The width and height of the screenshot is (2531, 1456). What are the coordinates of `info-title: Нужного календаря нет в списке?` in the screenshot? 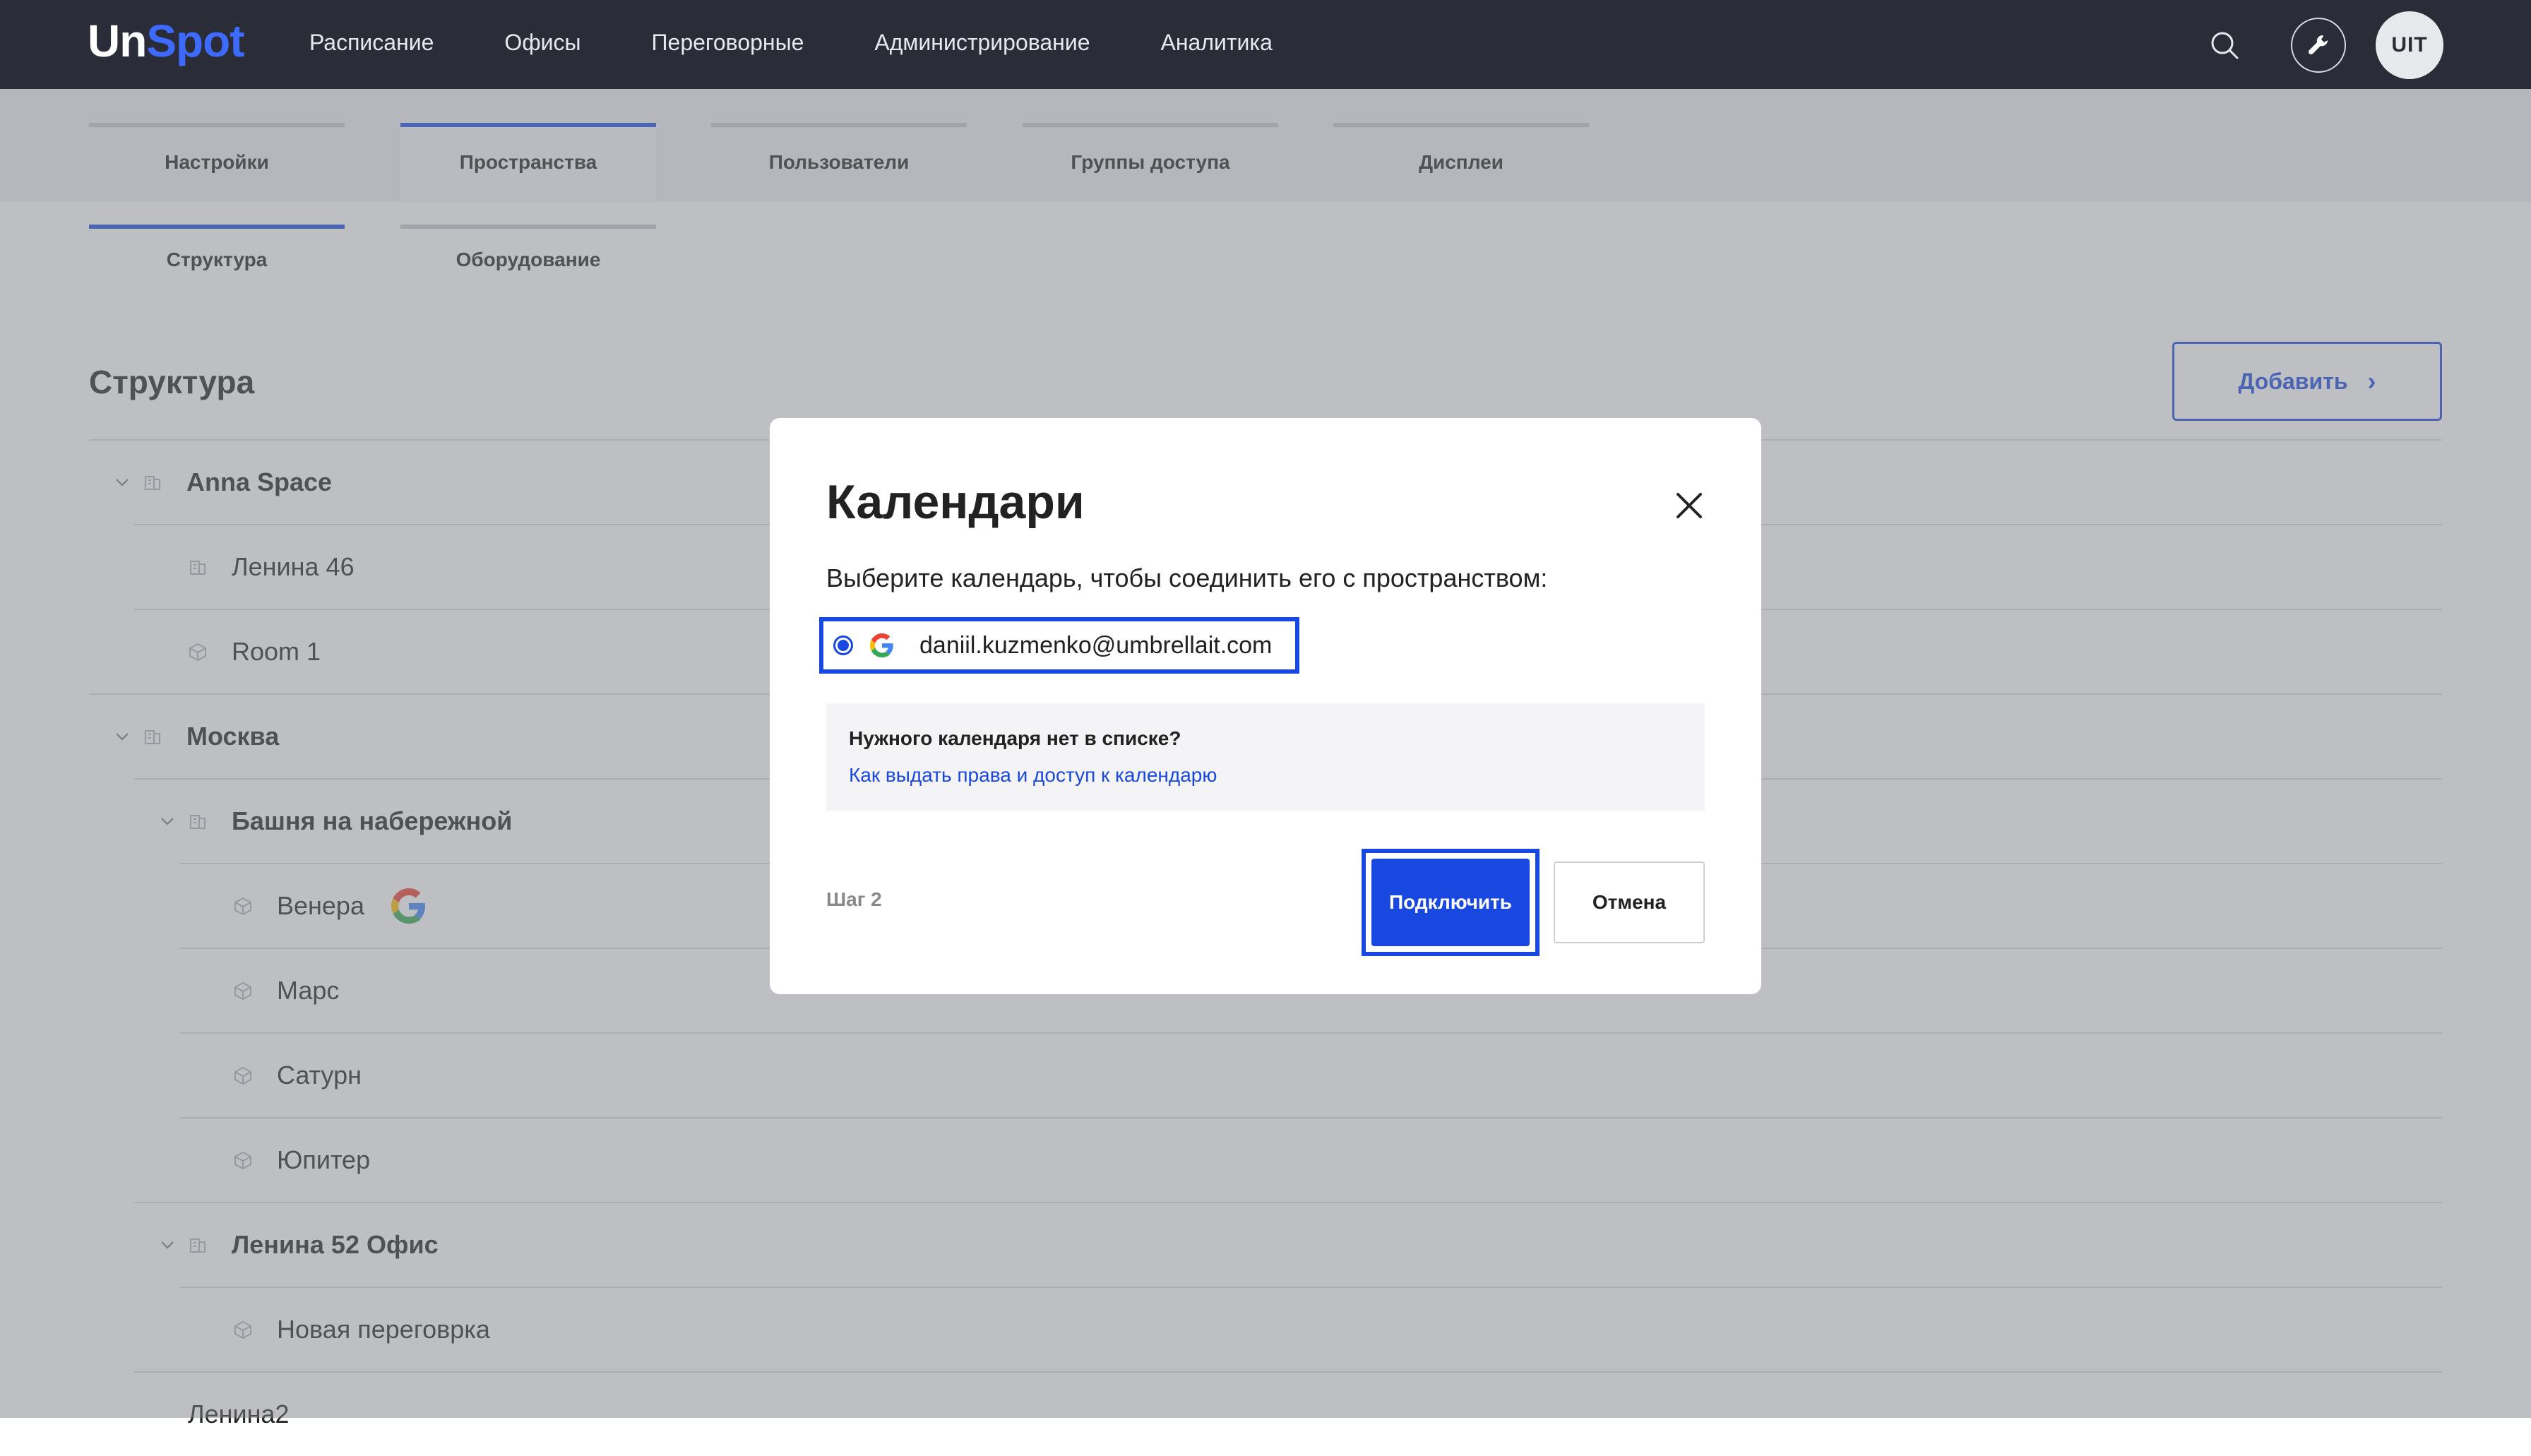 It's located at (1015, 738).